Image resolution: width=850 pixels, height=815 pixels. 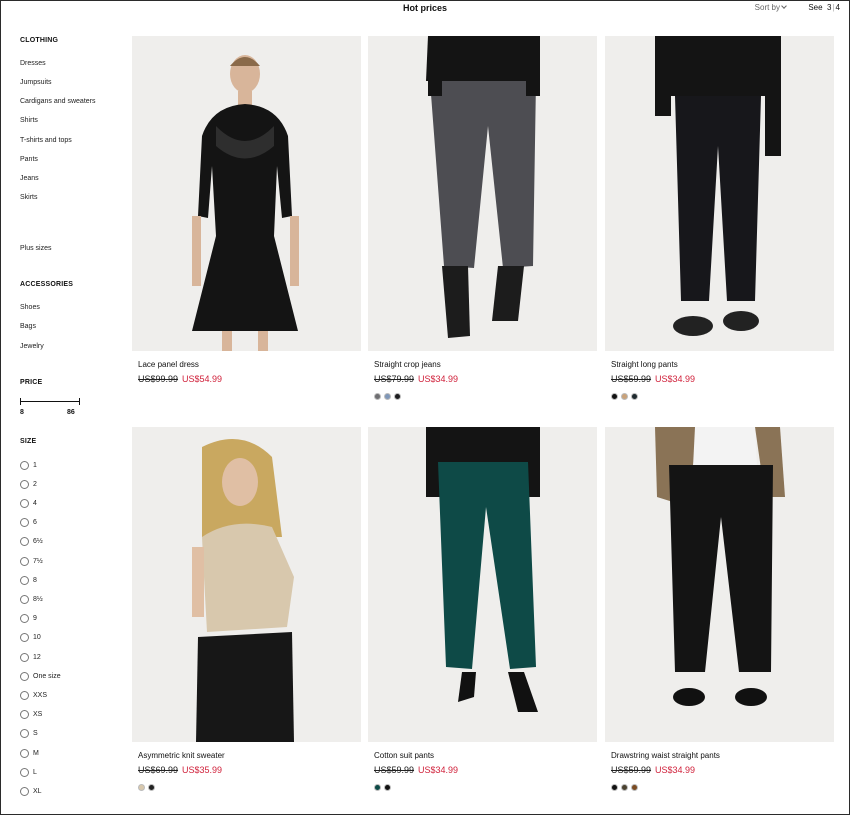 What do you see at coordinates (425, 10) in the screenshot?
I see `top-bar: Hot prices Sort by See 3|4` at bounding box center [425, 10].